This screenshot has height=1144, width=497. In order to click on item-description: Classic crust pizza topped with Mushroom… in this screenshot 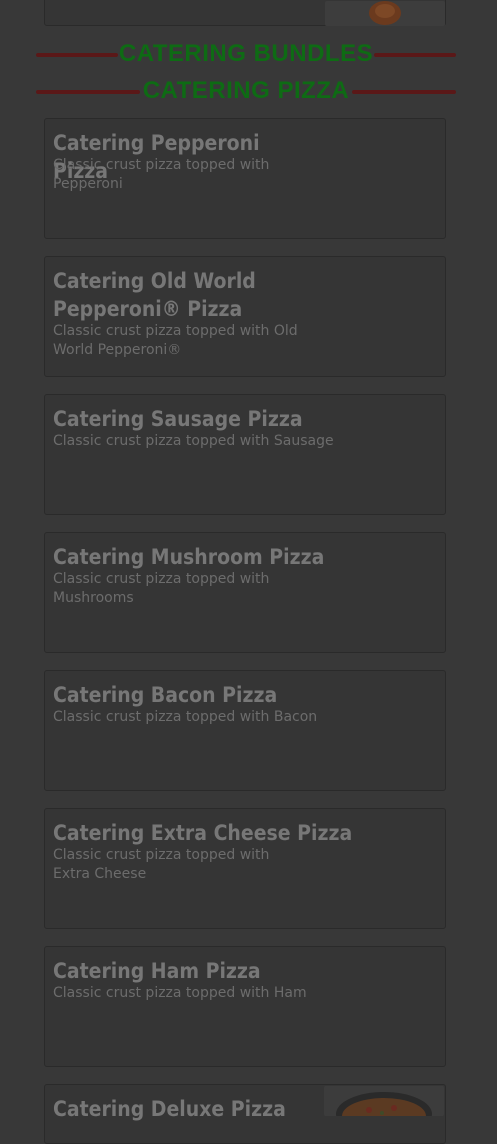, I will do `click(161, 588)`.